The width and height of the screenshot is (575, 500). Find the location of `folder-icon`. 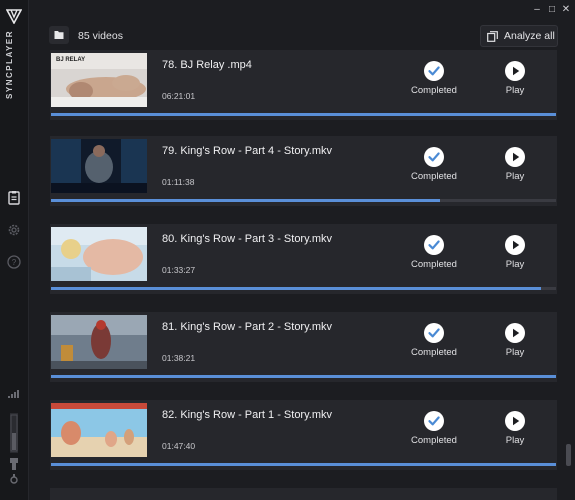

folder-icon is located at coordinates (59, 35).